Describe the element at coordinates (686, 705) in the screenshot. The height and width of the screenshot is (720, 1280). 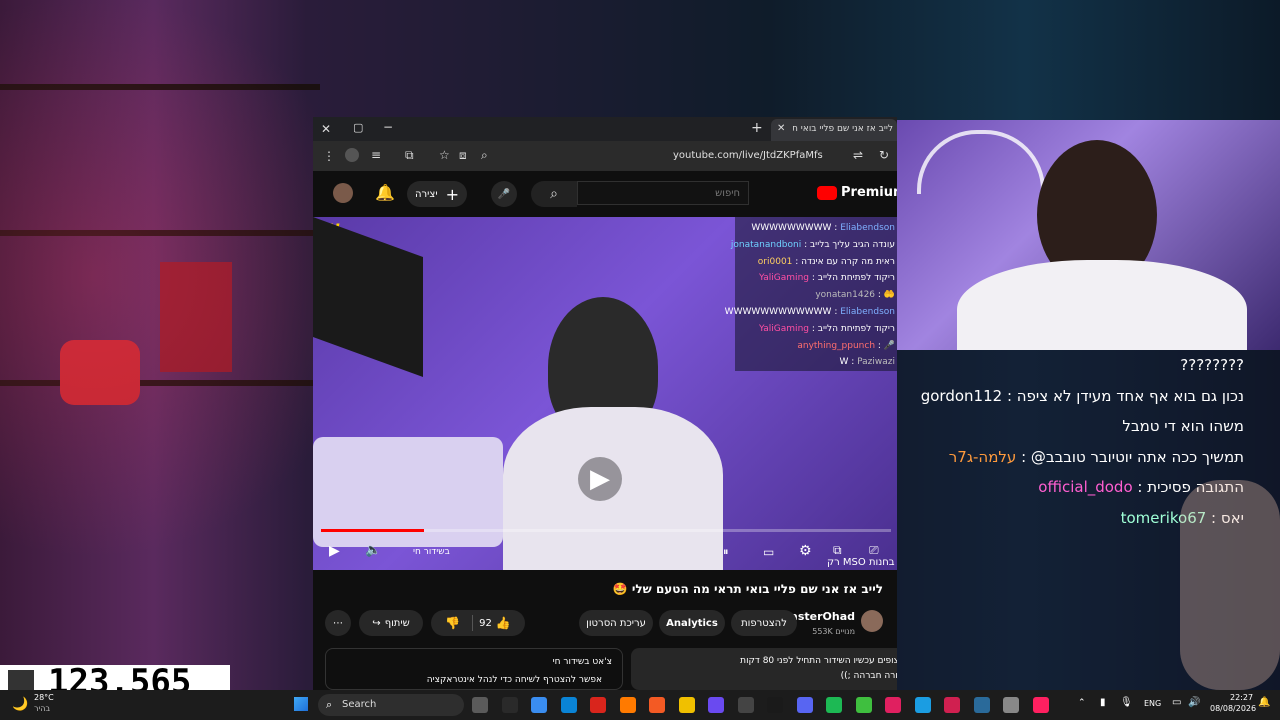
I see `folder-icon` at that location.